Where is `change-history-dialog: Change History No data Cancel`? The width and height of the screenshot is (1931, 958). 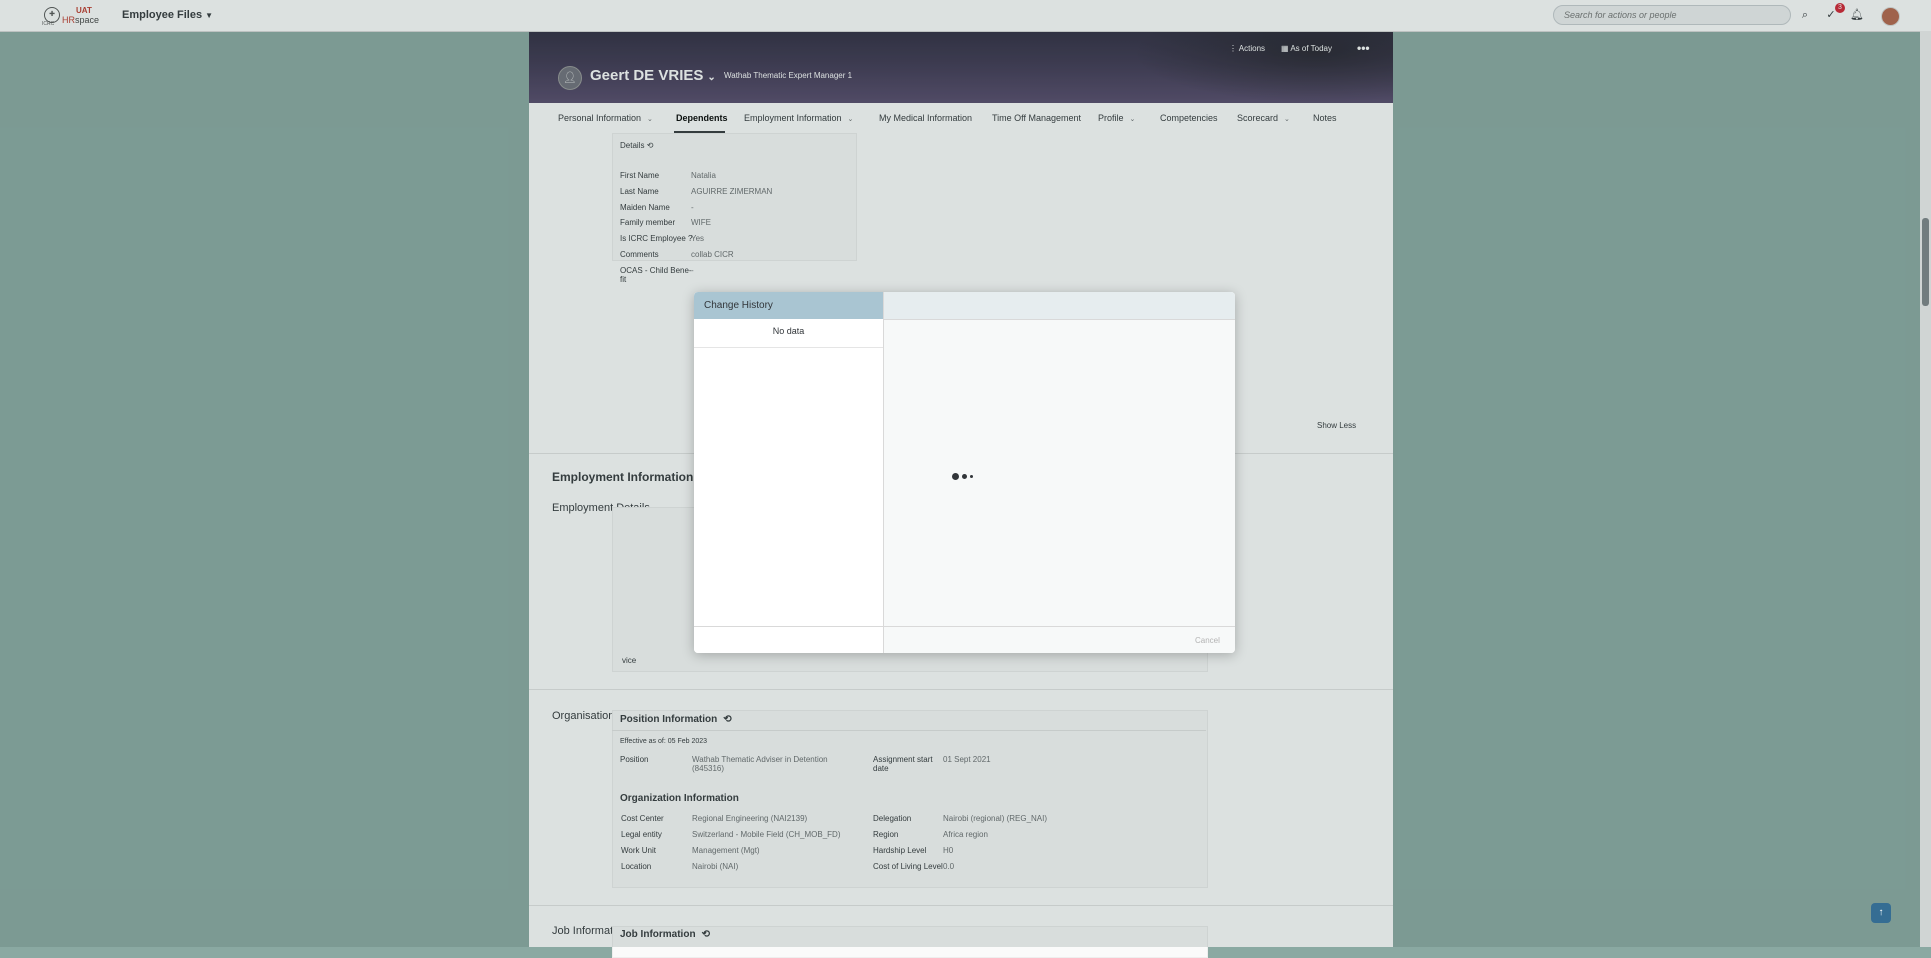 change-history-dialog: Change History No data Cancel is located at coordinates (964, 472).